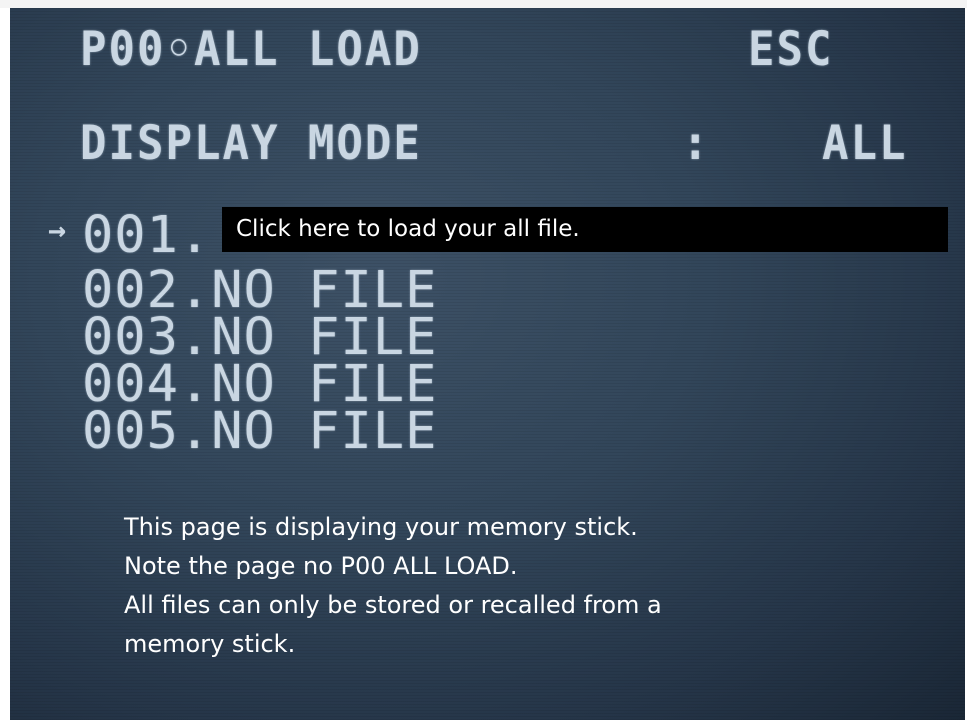 This screenshot has height=720, width=967. What do you see at coordinates (260, 431) in the screenshot?
I see `file-item-label: 005.NO FILE` at bounding box center [260, 431].